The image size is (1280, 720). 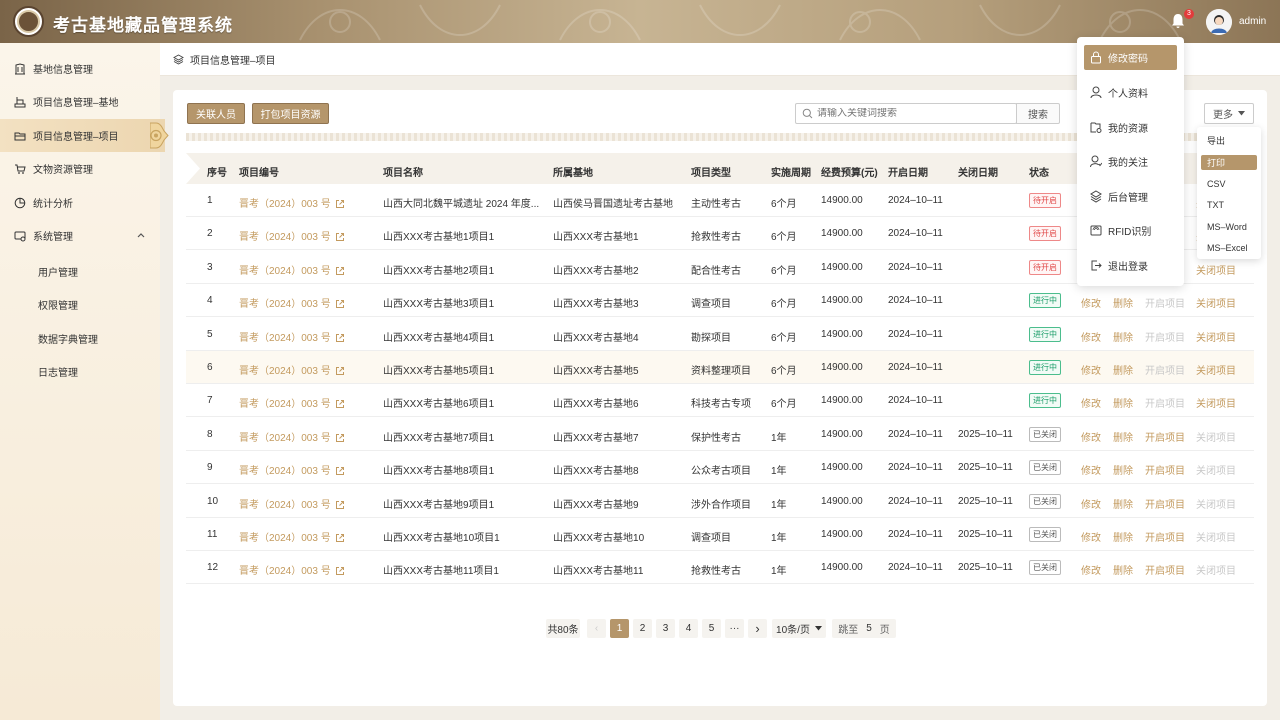 I want to click on bell-icon, so click(x=1178, y=21).